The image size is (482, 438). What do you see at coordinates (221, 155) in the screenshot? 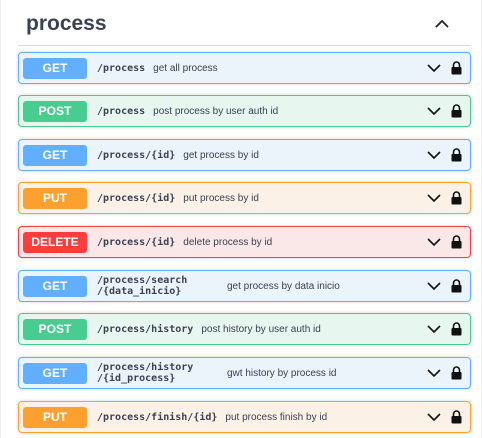
I see `operation-summary: get process by id` at bounding box center [221, 155].